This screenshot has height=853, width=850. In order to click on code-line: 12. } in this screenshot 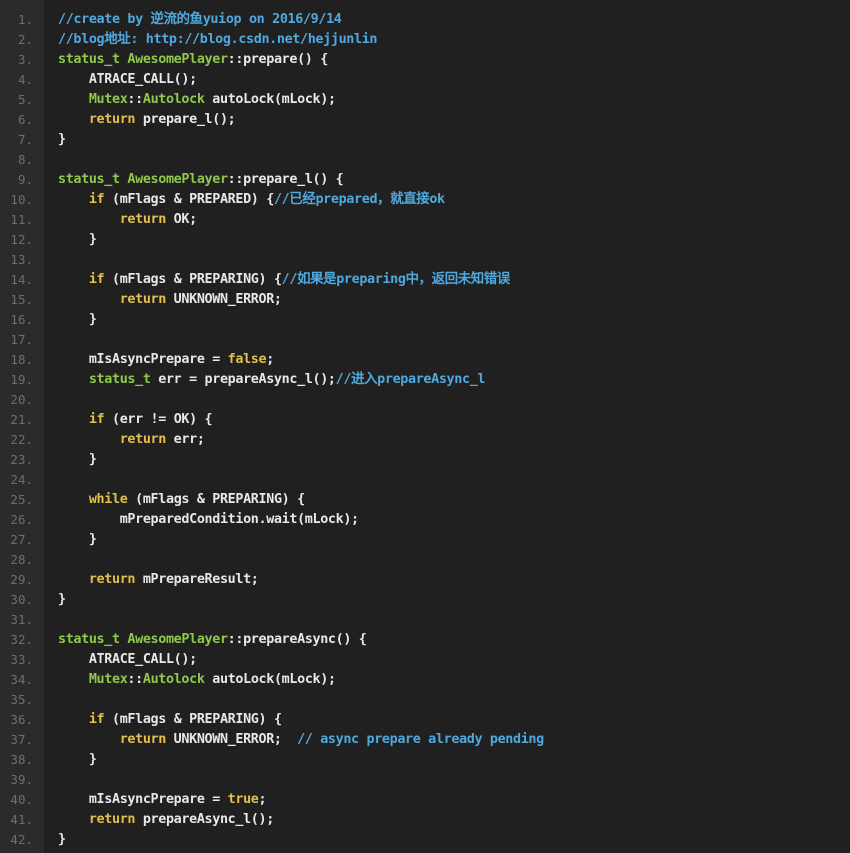, I will do `click(425, 240)`.